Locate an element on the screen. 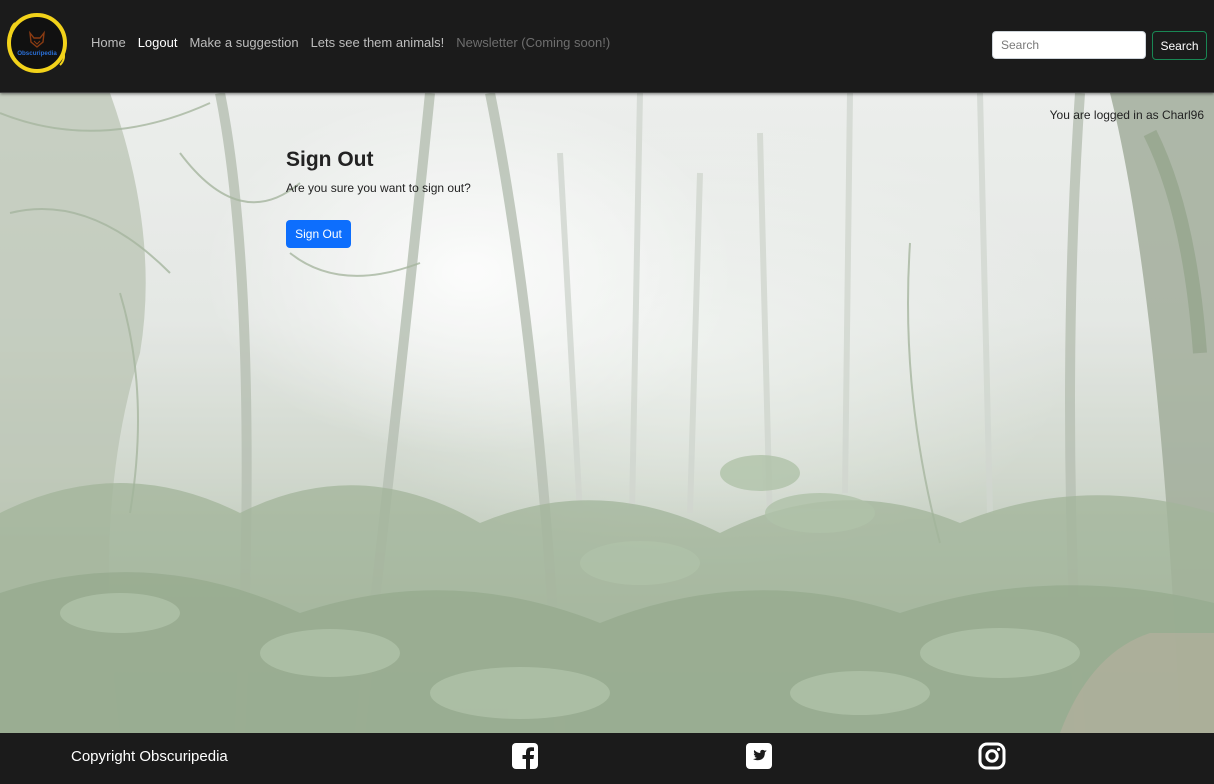 Image resolution: width=1214 pixels, height=784 pixels. logo-text: Obscuripedia is located at coordinates (37, 53).